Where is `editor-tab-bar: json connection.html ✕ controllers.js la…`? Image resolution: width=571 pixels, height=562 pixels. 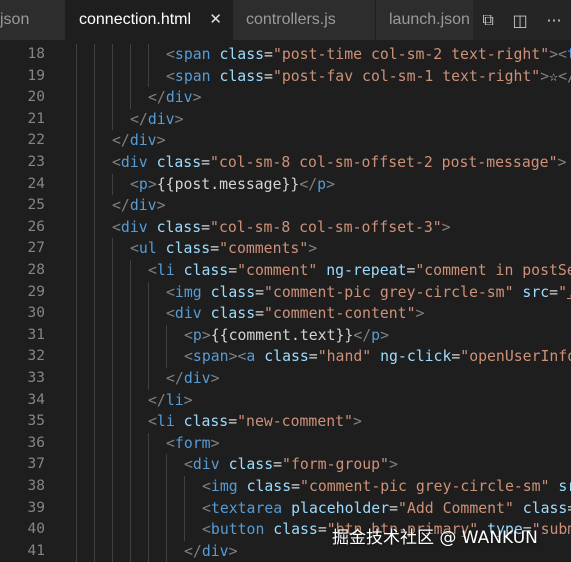 editor-tab-bar: json connection.html ✕ controllers.js la… is located at coordinates (285, 20).